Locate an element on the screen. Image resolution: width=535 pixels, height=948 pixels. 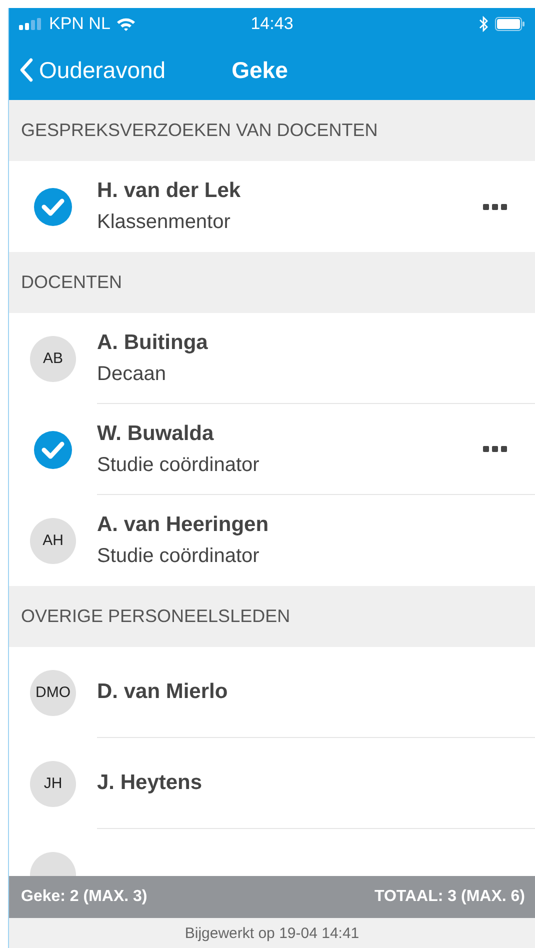
total-count: TOTAAL: 3 (MAX. 6) is located at coordinates (449, 897).